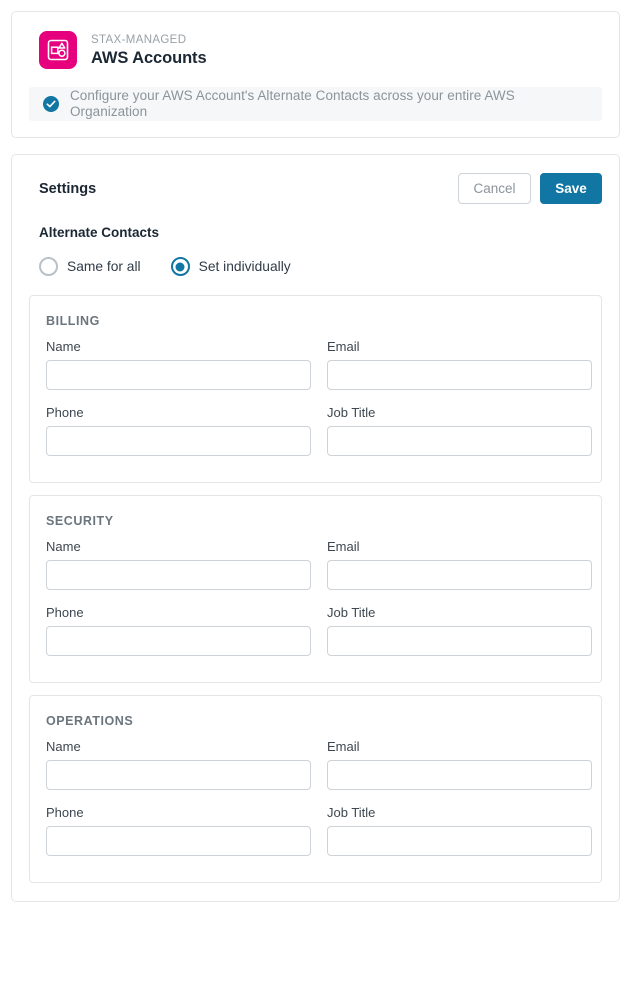 The image size is (631, 997). What do you see at coordinates (315, 266) in the screenshot?
I see `contacts-mode-radio-group: Same for all Set individually` at bounding box center [315, 266].